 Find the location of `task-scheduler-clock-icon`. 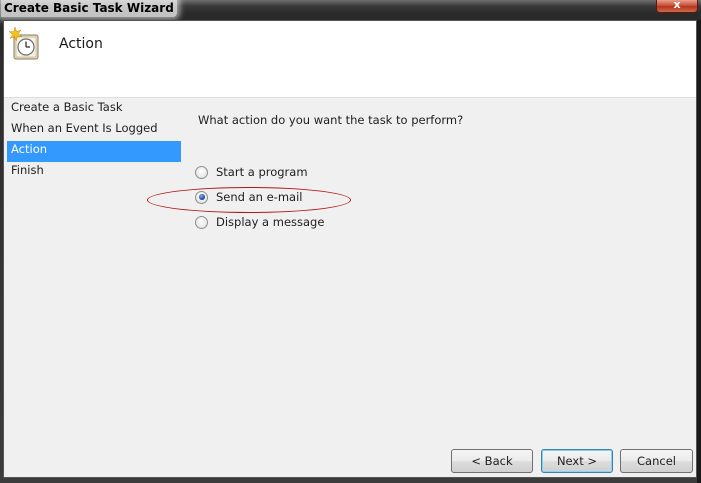

task-scheduler-clock-icon is located at coordinates (23, 43).